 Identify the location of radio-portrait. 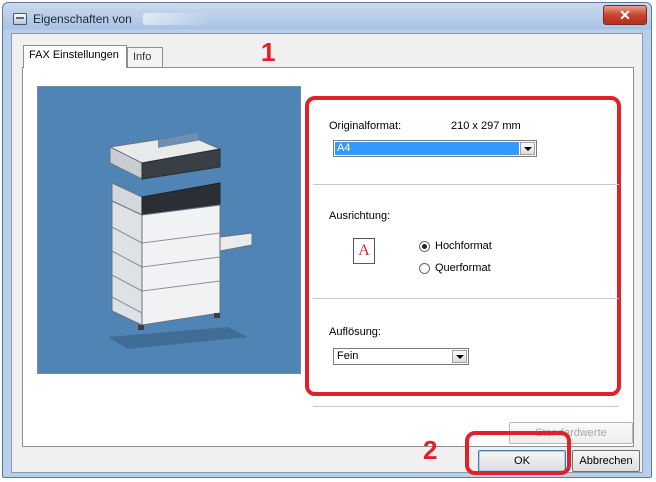
(424, 246).